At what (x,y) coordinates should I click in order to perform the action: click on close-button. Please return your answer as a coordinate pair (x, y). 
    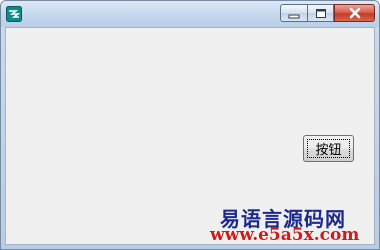
    Looking at the image, I should click on (354, 13).